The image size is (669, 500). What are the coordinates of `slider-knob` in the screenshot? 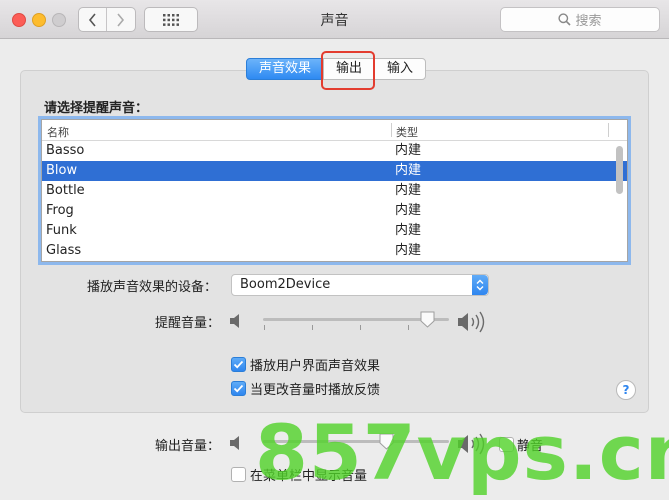 It's located at (427, 319).